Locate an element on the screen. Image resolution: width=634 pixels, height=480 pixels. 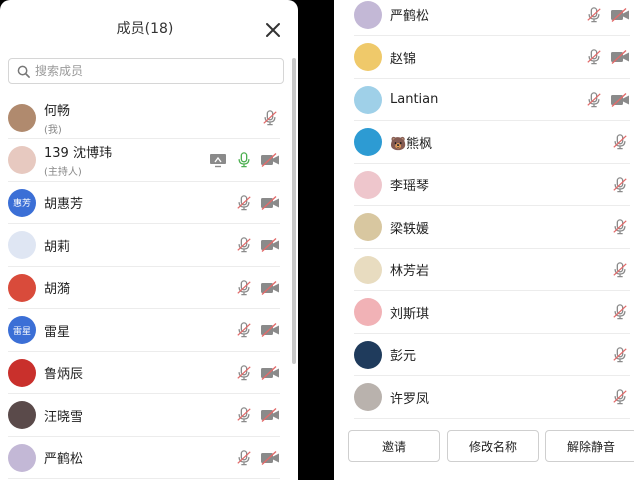
member-name: 何畅 is located at coordinates (57, 111).